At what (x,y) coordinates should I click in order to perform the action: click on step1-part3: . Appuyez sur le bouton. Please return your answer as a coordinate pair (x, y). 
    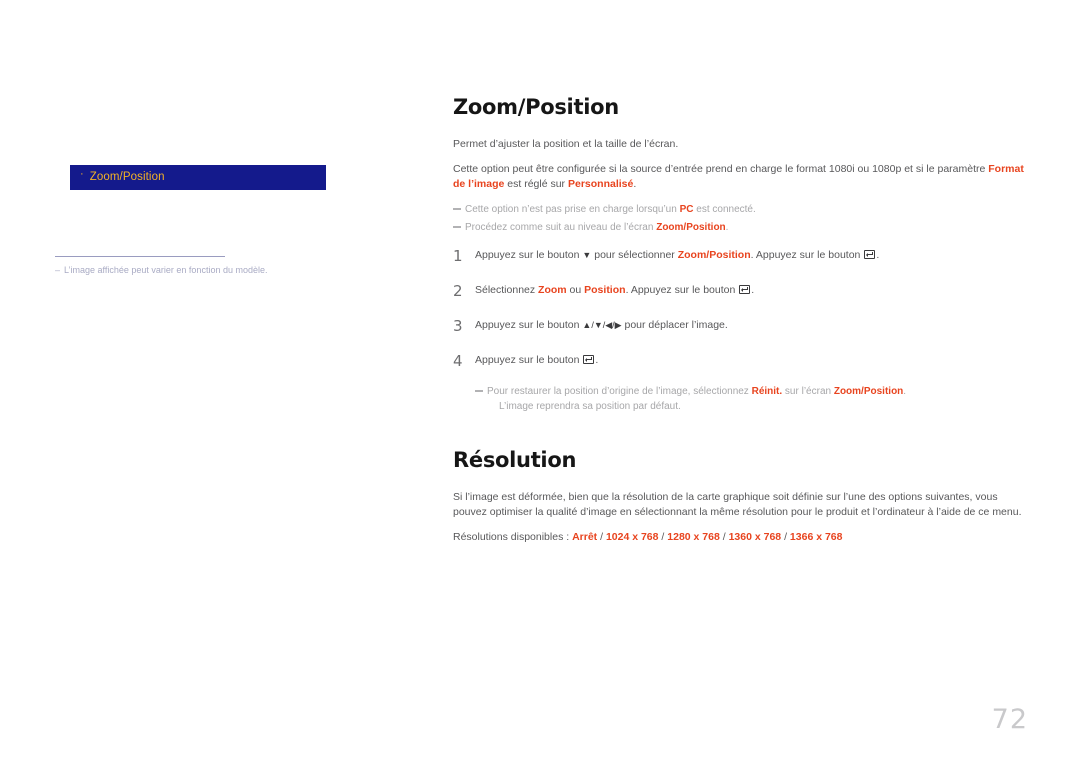
    Looking at the image, I should click on (807, 254).